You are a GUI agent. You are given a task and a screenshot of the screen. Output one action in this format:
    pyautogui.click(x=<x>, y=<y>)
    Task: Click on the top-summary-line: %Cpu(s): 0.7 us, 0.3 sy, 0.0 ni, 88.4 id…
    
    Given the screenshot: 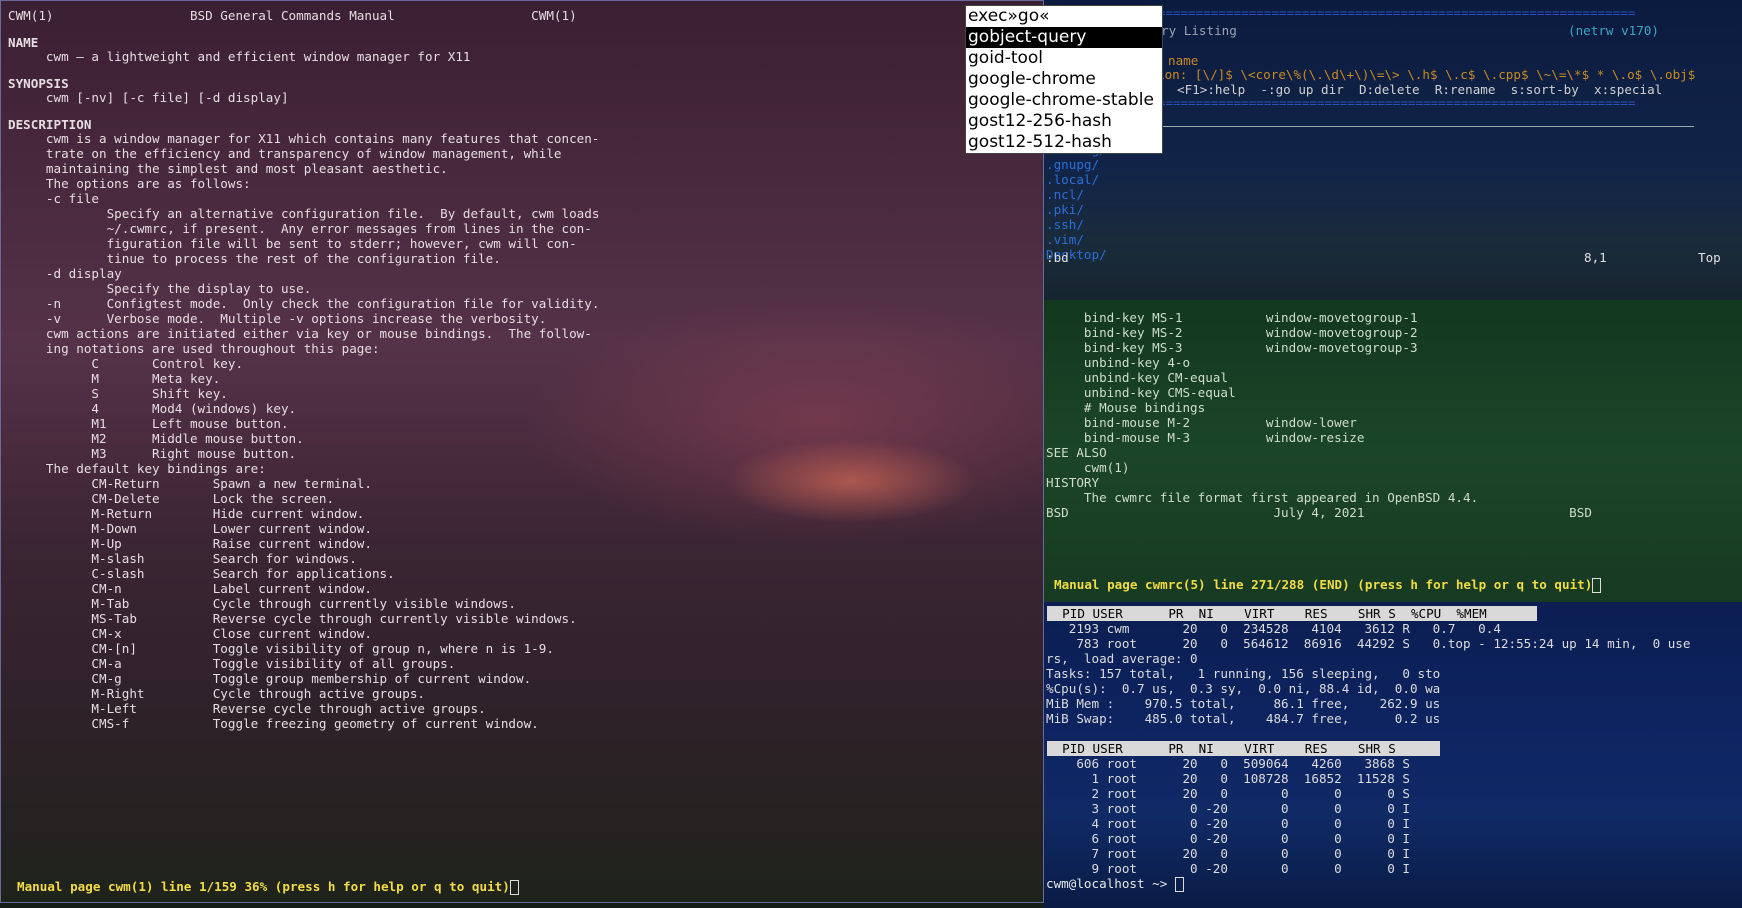 What is the action you would take?
    pyautogui.click(x=1243, y=688)
    